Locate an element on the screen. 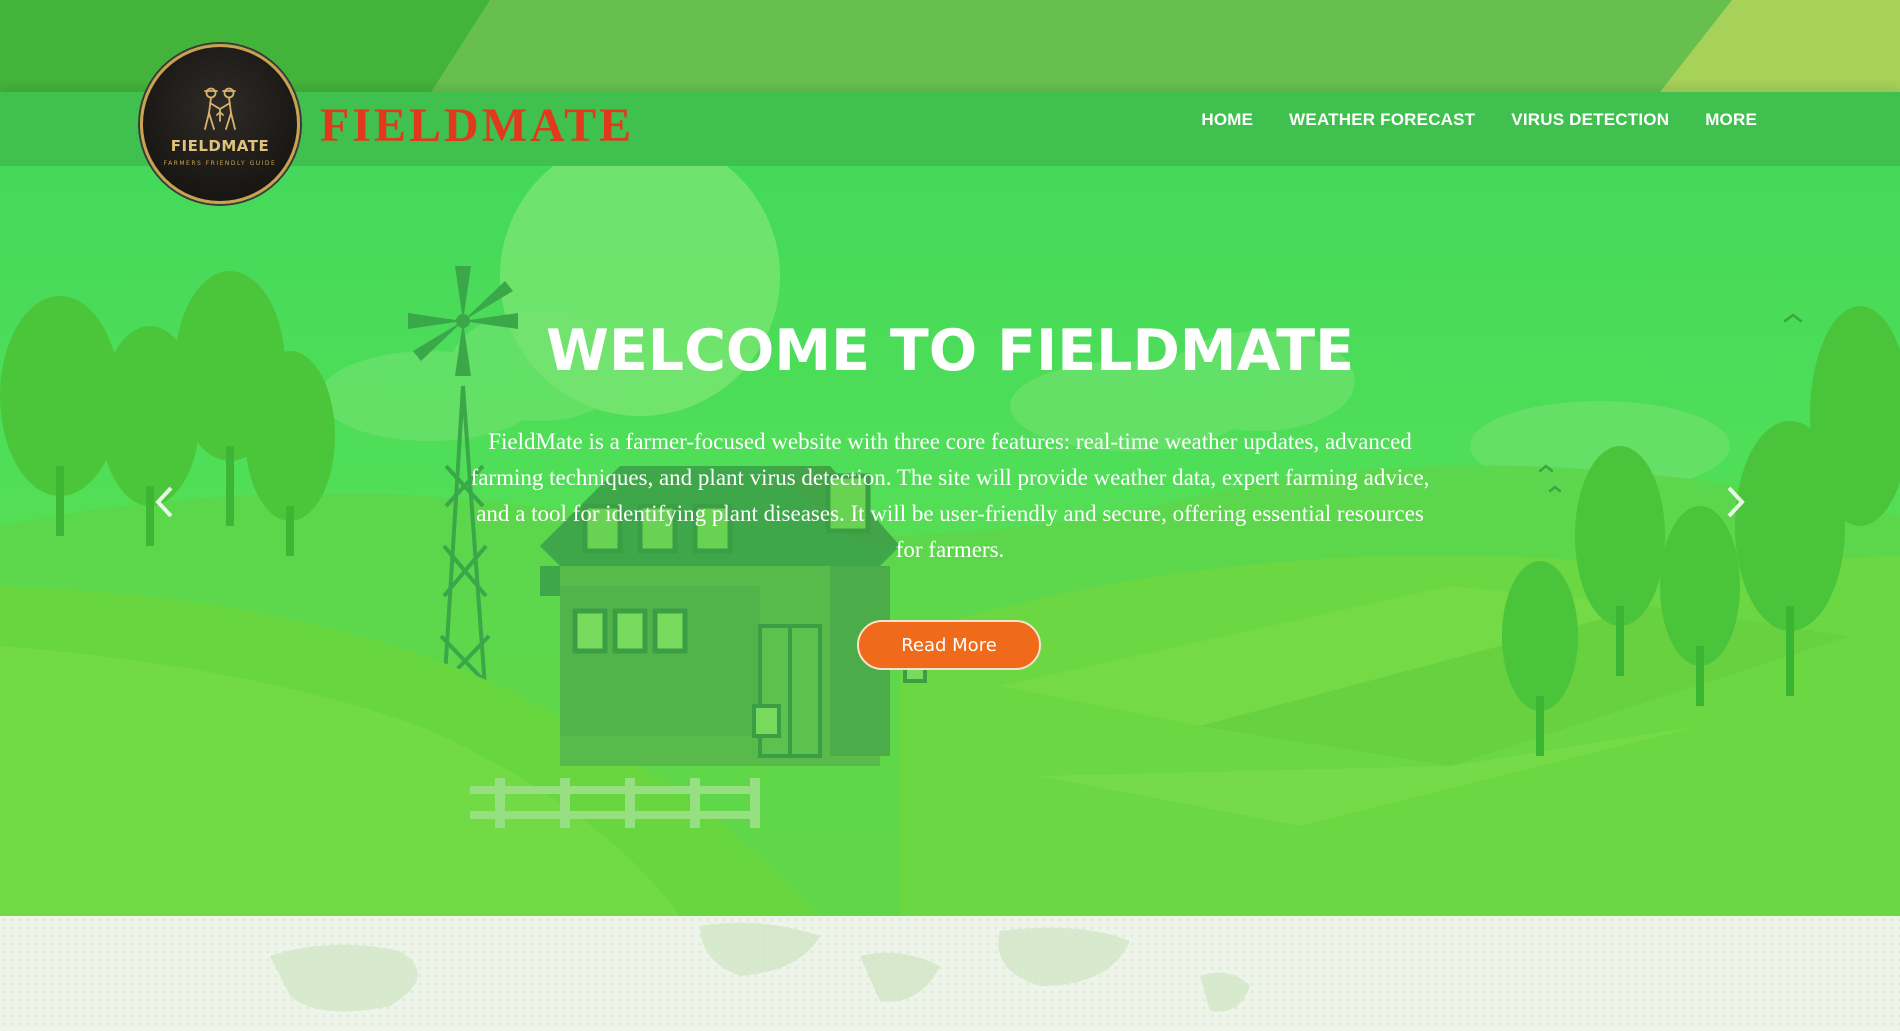 This screenshot has height=1031, width=1900. read-more-button: Read More is located at coordinates (949, 645).